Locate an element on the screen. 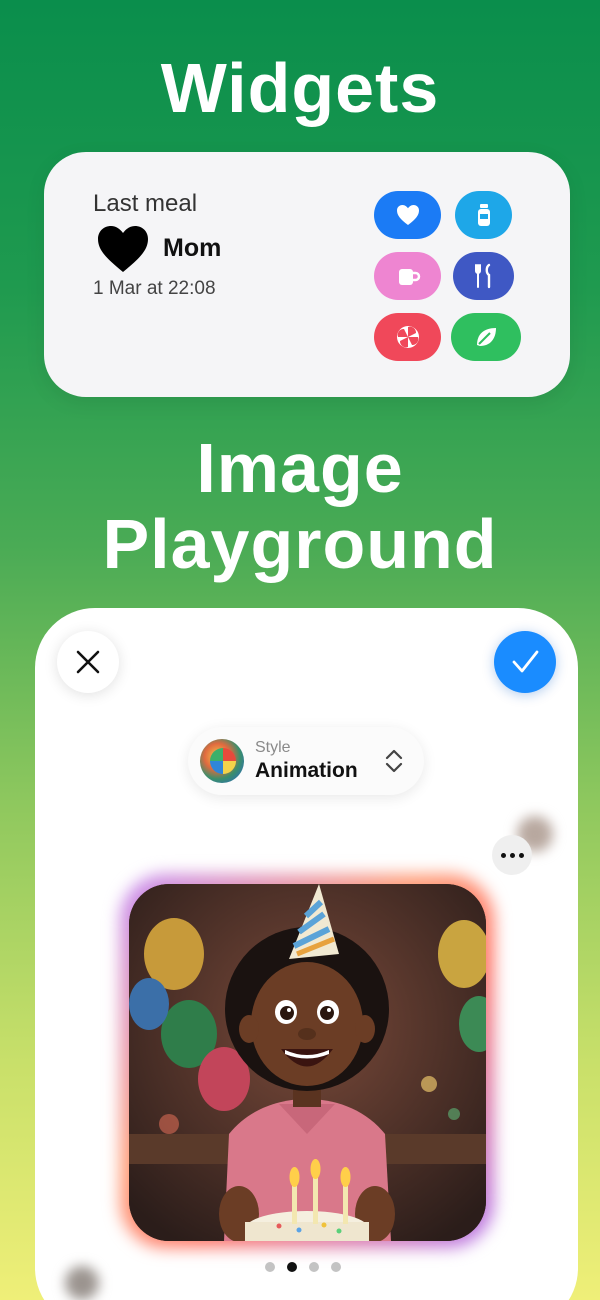 This screenshot has height=1300, width=600. widgets-title: Widgets is located at coordinates (300, 88).